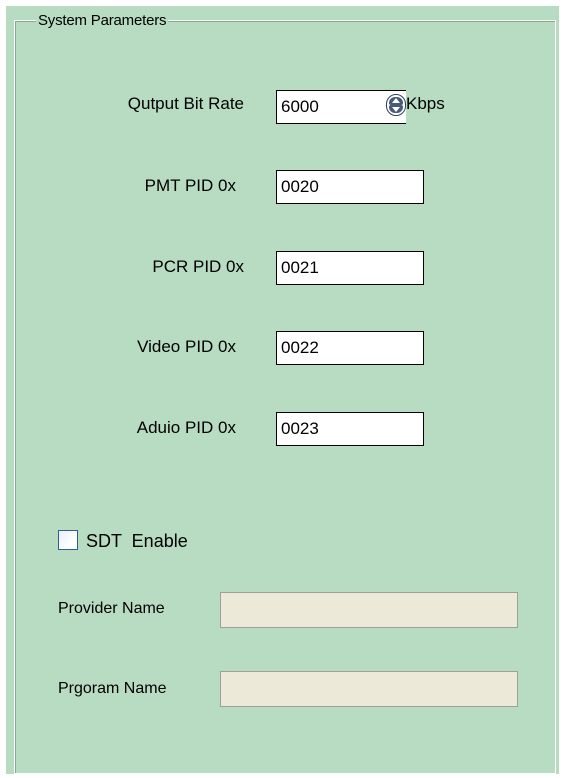  I want to click on video-pid-label: Video PID 0x, so click(186, 346).